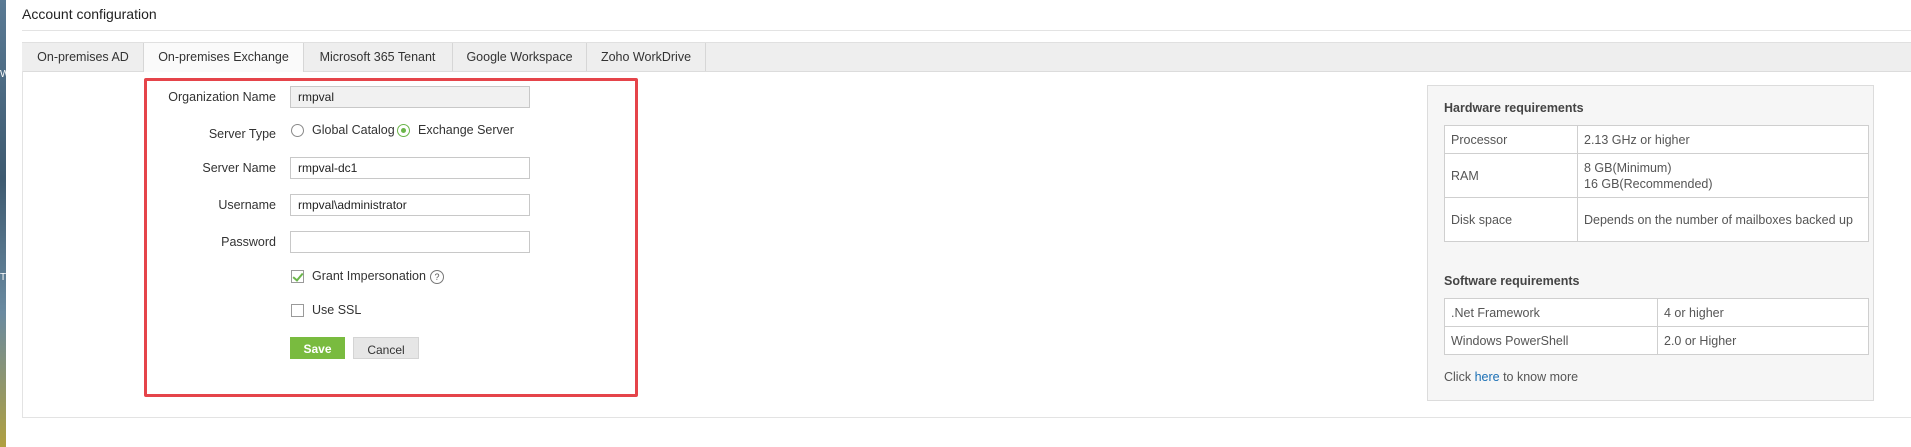  I want to click on use-ssl-label: Use SSL, so click(337, 310).